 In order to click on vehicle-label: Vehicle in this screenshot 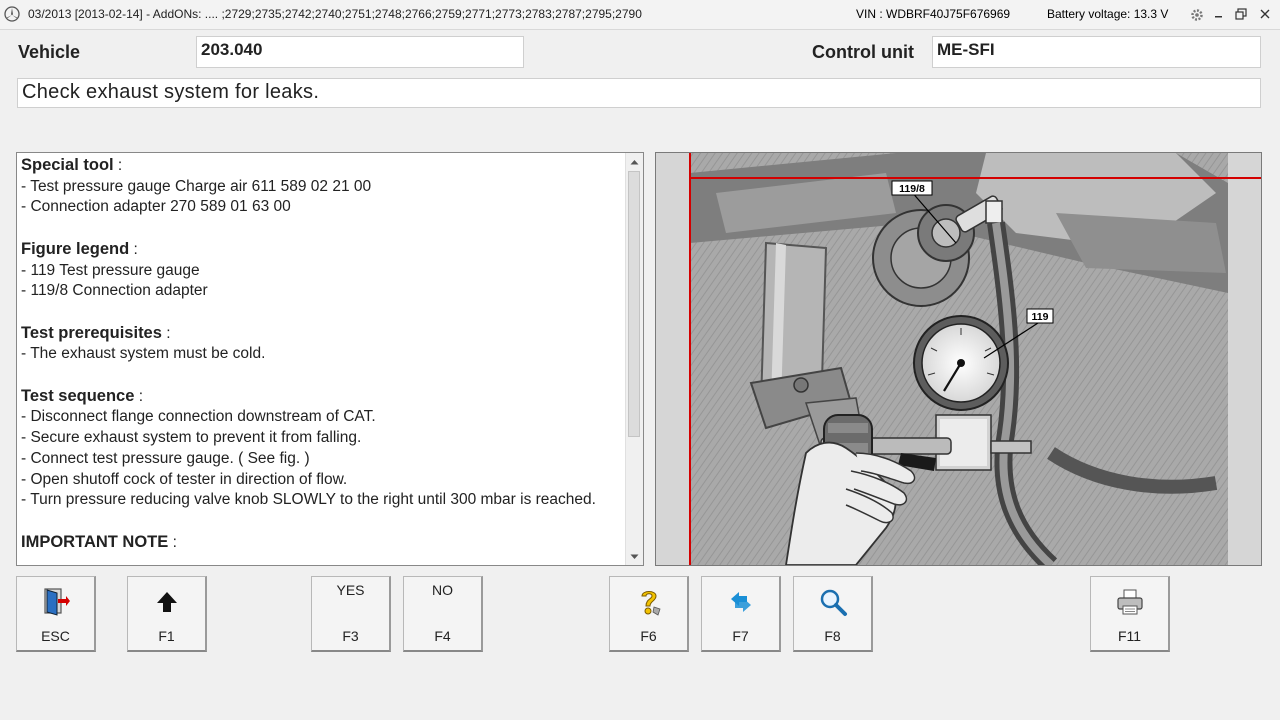, I will do `click(49, 52)`.